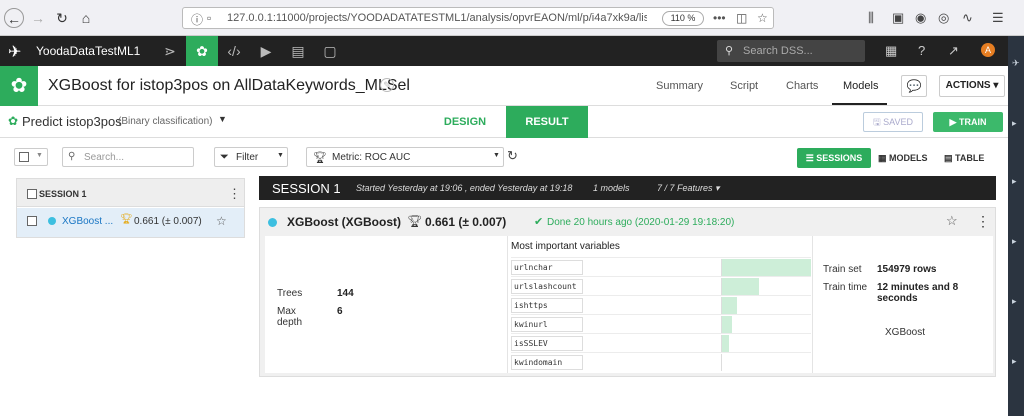 The height and width of the screenshot is (416, 1024). I want to click on deploy-icon: ▤, so click(298, 51).